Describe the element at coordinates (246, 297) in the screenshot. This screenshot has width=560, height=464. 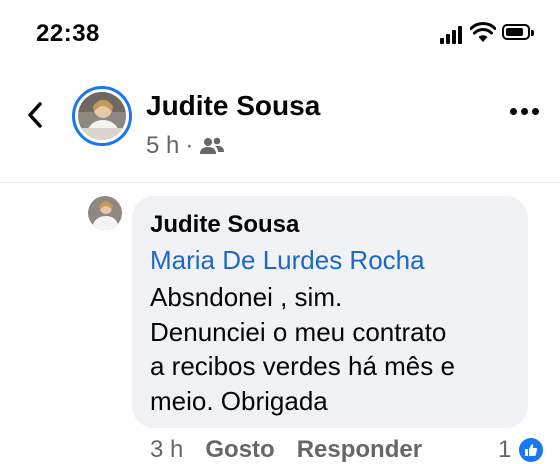
I see `comment-line: Absndonei , sim.` at that location.